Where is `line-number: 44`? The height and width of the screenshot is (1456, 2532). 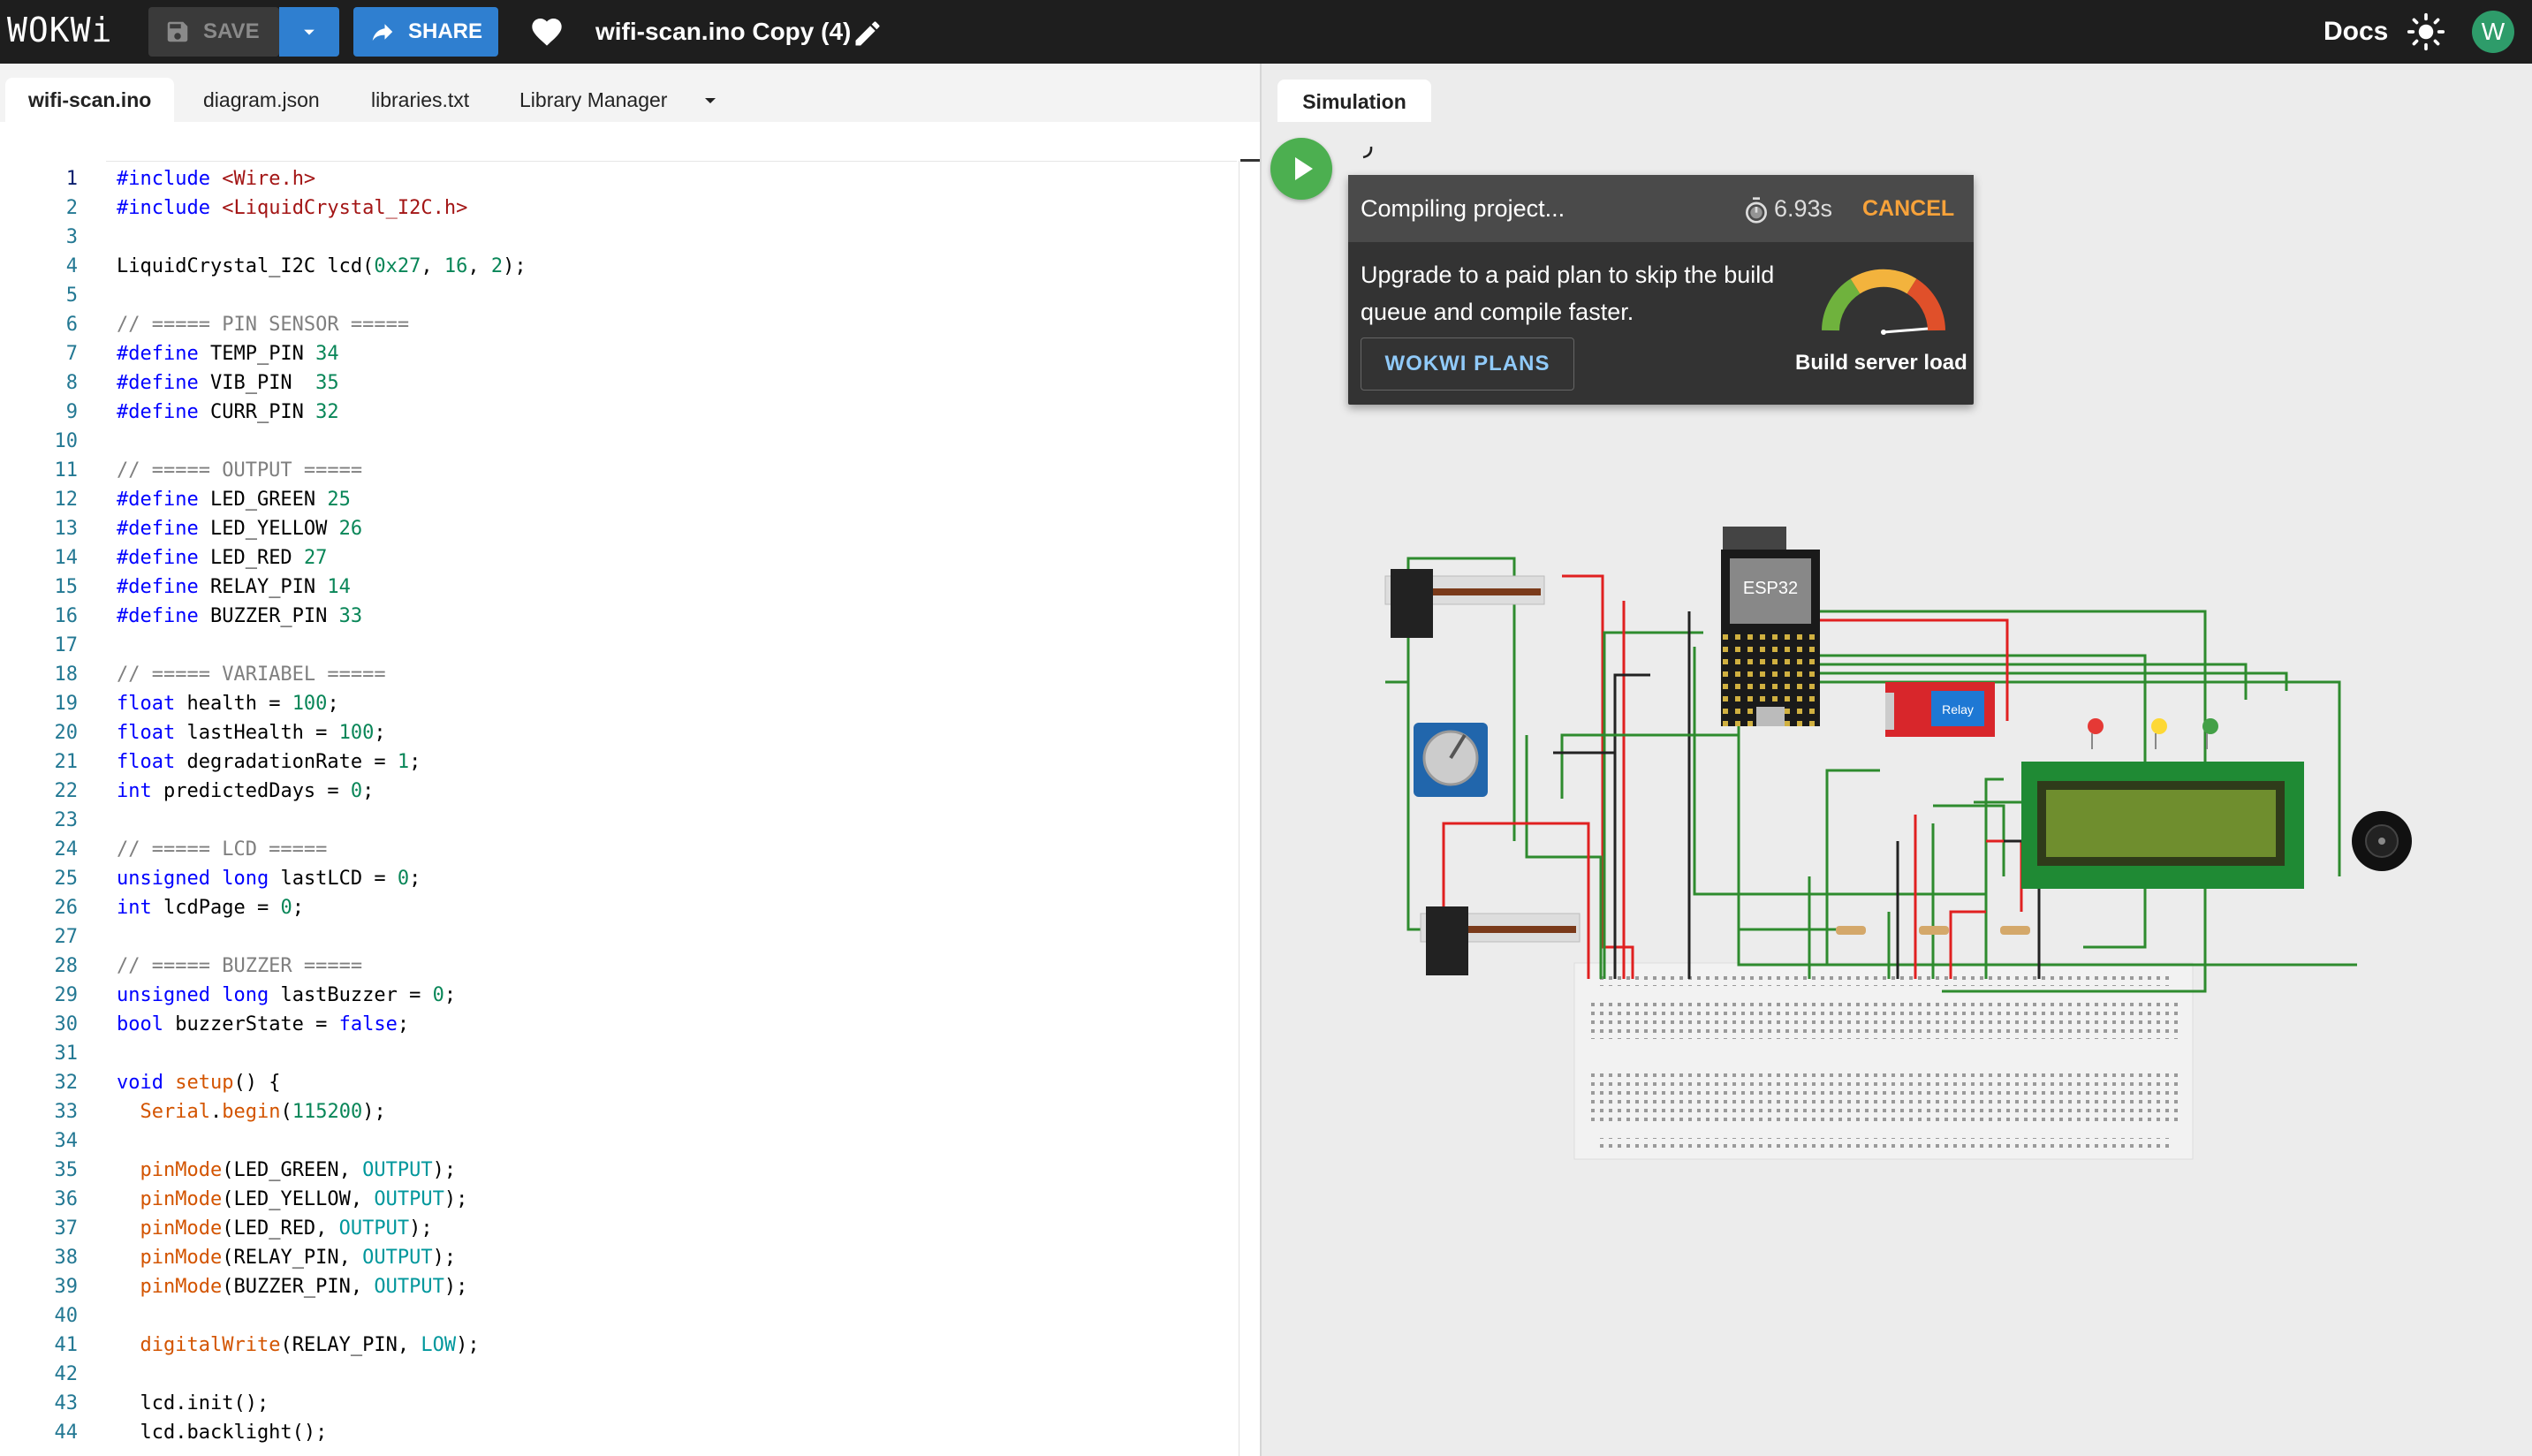
line-number: 44 is located at coordinates (66, 1433).